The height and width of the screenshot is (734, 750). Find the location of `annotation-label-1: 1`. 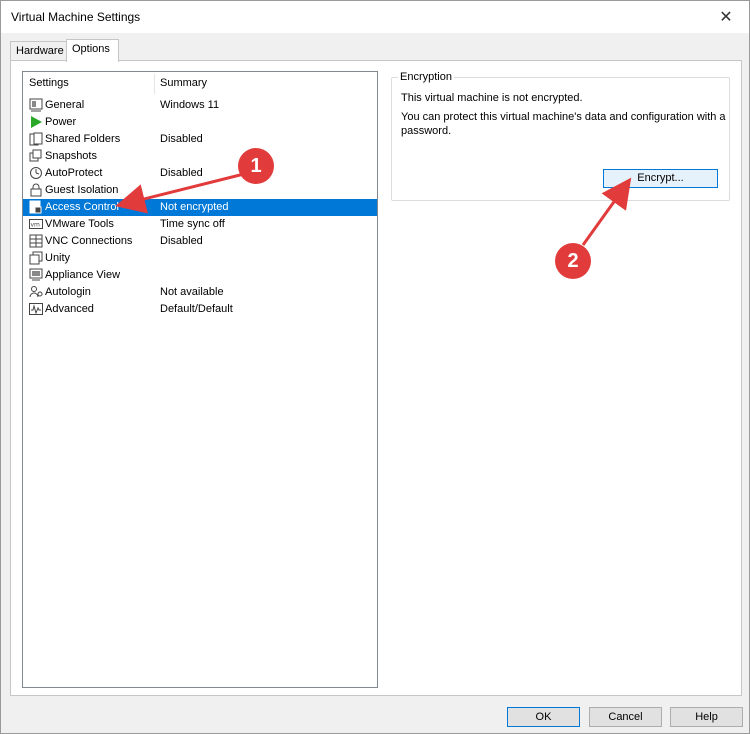

annotation-label-1: 1 is located at coordinates (256, 166).